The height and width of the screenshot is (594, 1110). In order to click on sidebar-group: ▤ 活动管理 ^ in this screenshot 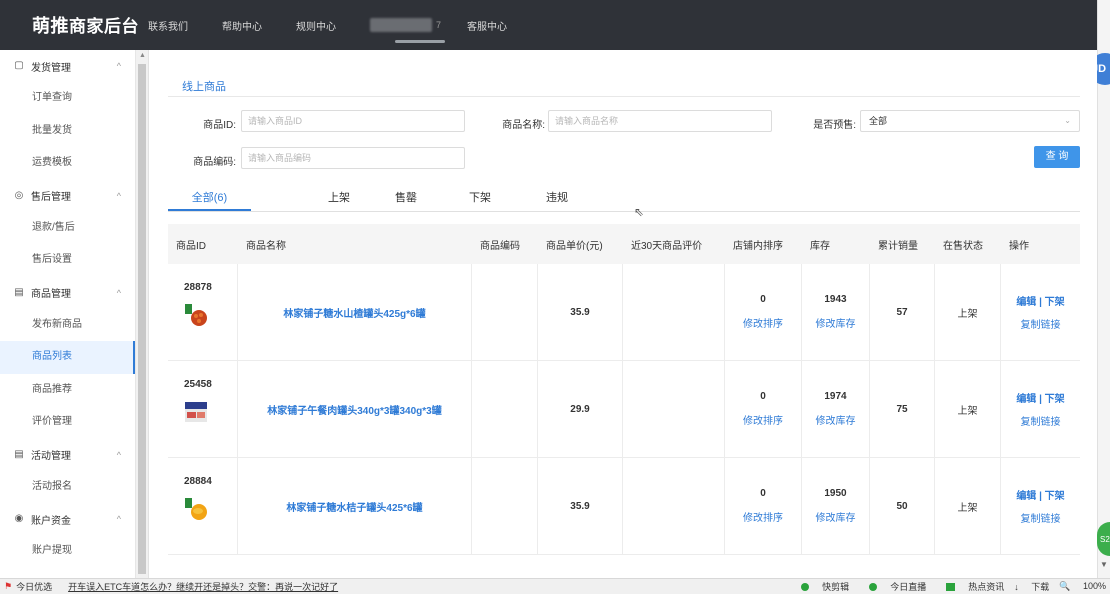, I will do `click(67, 455)`.